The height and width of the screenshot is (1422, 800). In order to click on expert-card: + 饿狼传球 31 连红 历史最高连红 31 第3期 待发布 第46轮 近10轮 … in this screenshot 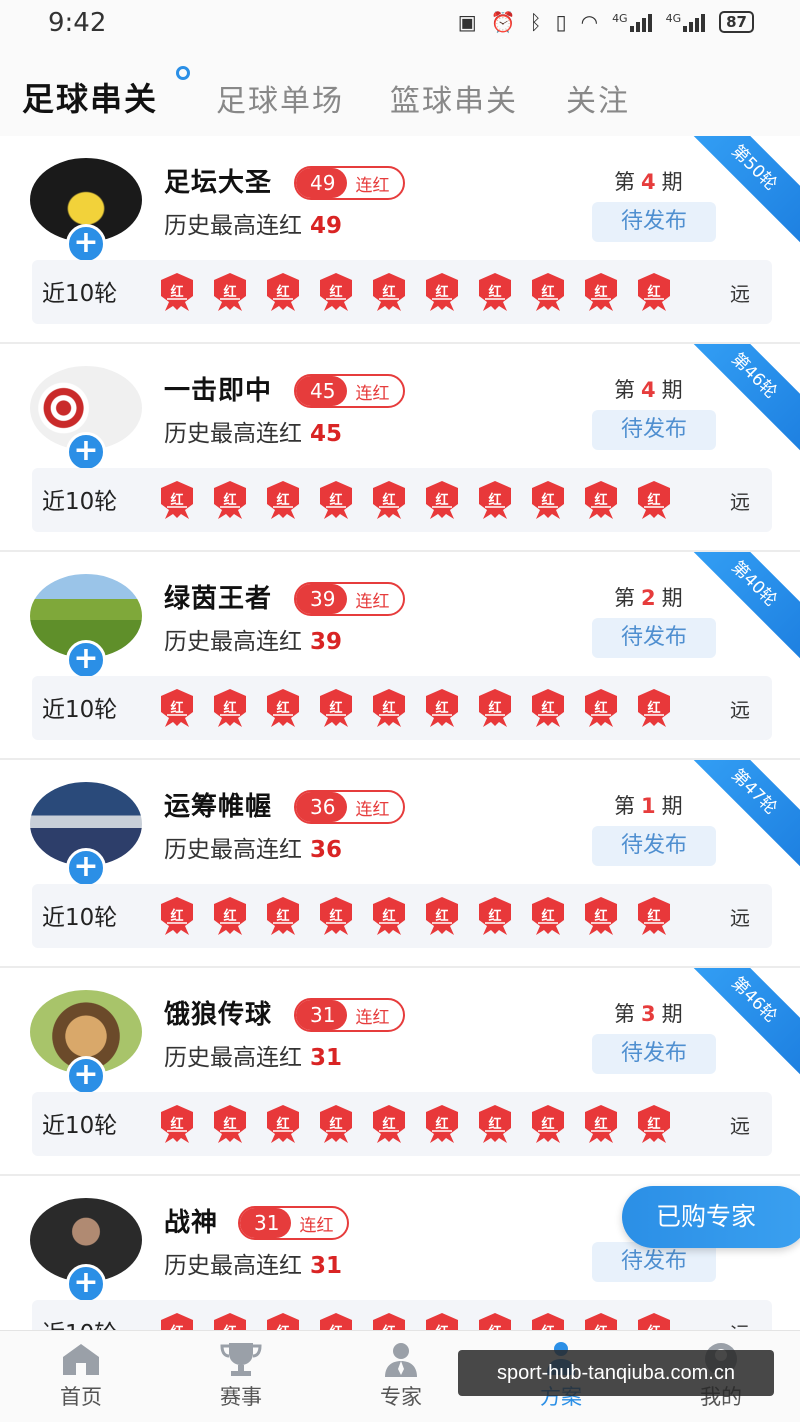, I will do `click(400, 1072)`.